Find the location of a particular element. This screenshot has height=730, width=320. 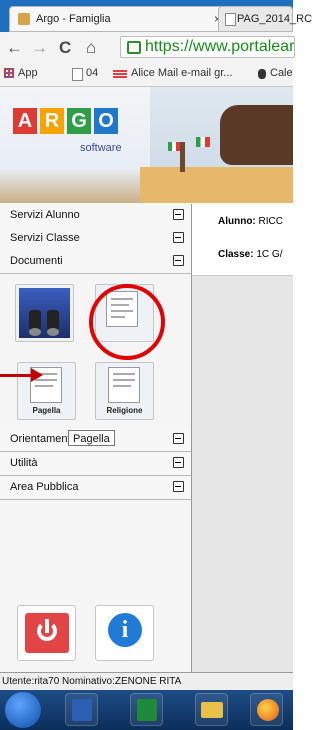

red-highlight-circle is located at coordinates (127, 322).